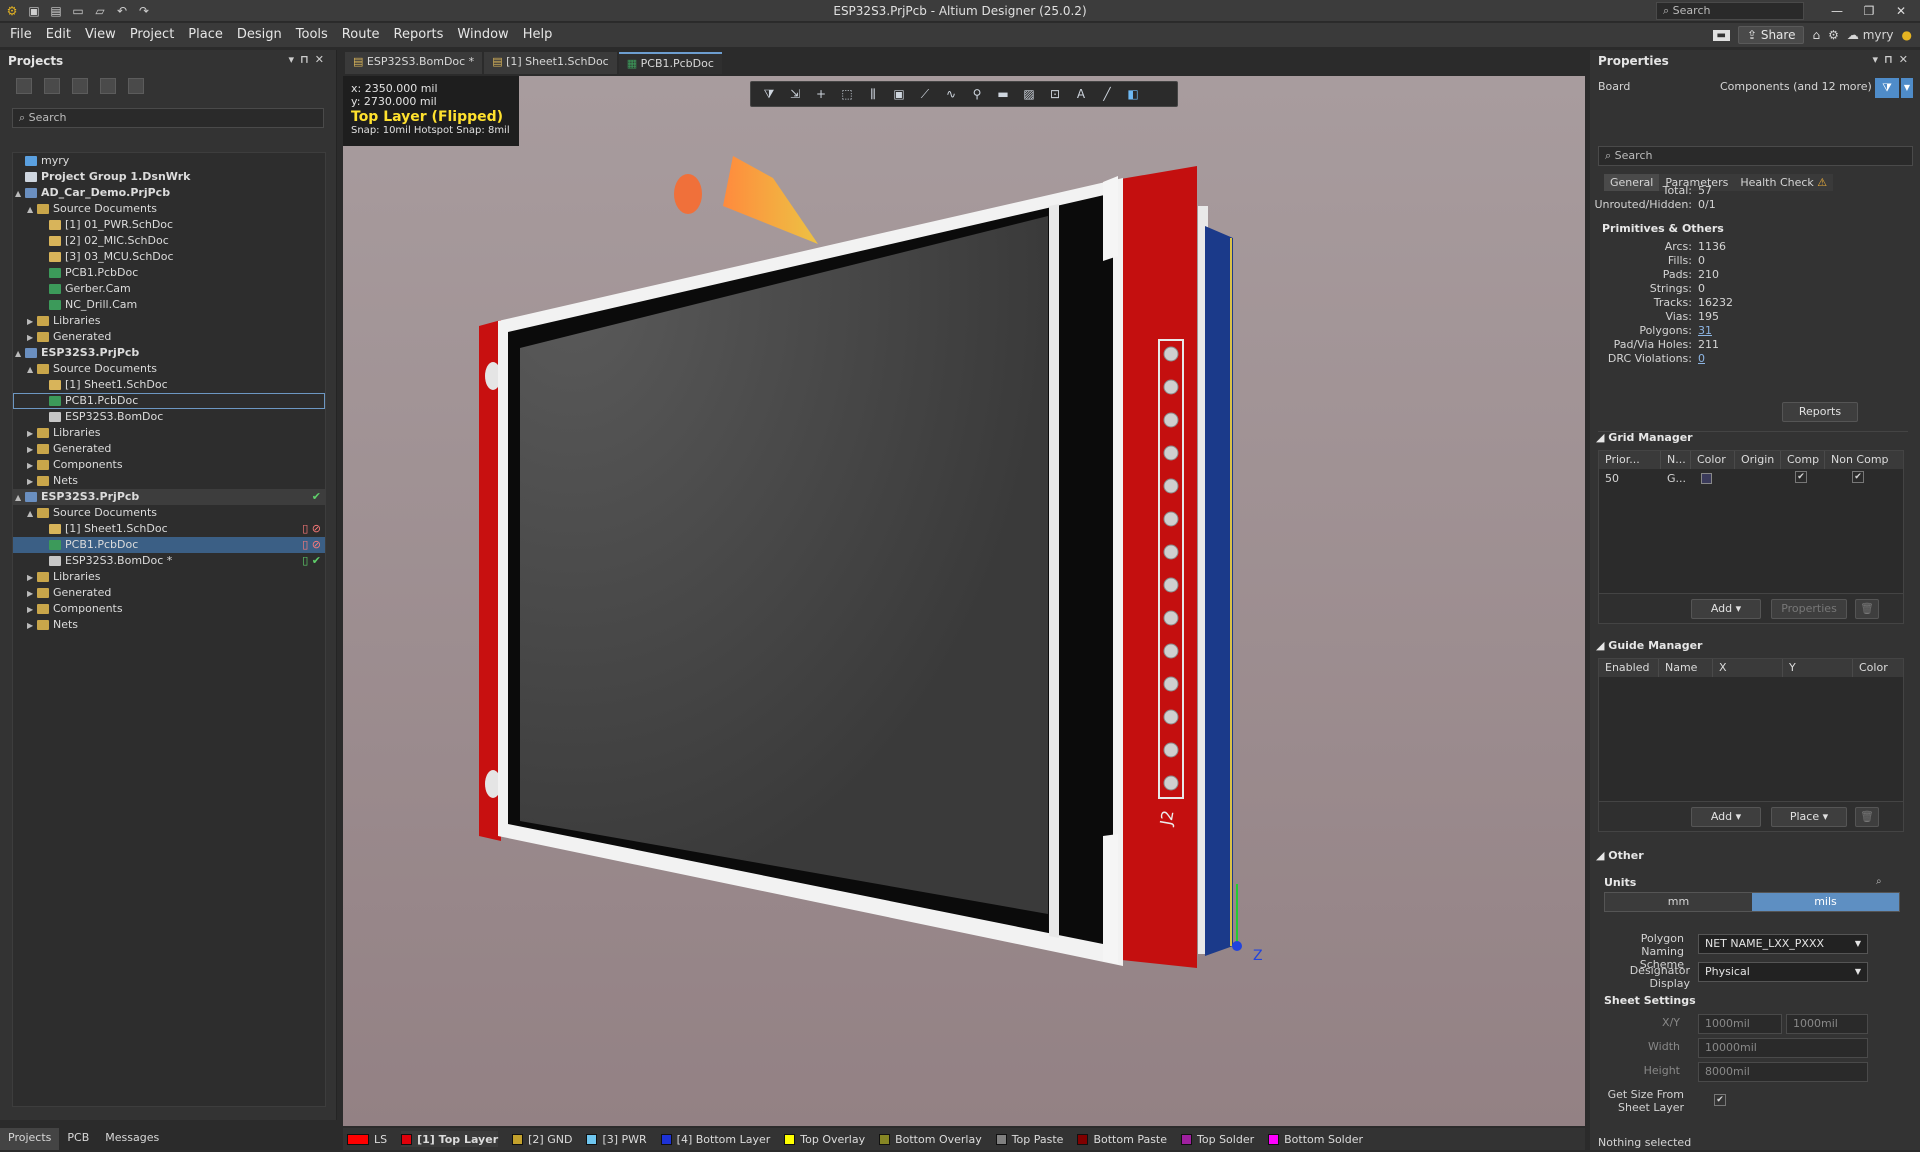 The height and width of the screenshot is (1152, 1920). I want to click on tree-item: ▶ Components, so click(169, 609).